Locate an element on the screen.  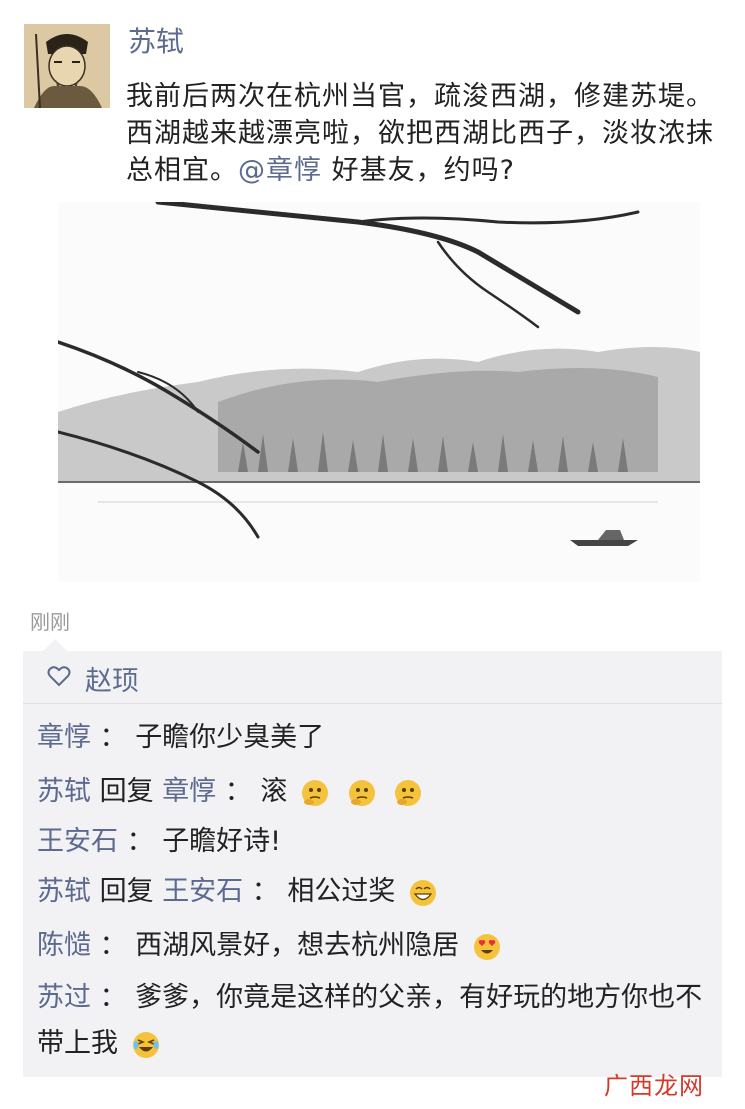
comment-row: 王安石 ： 子瞻好诗! is located at coordinates (377, 842).